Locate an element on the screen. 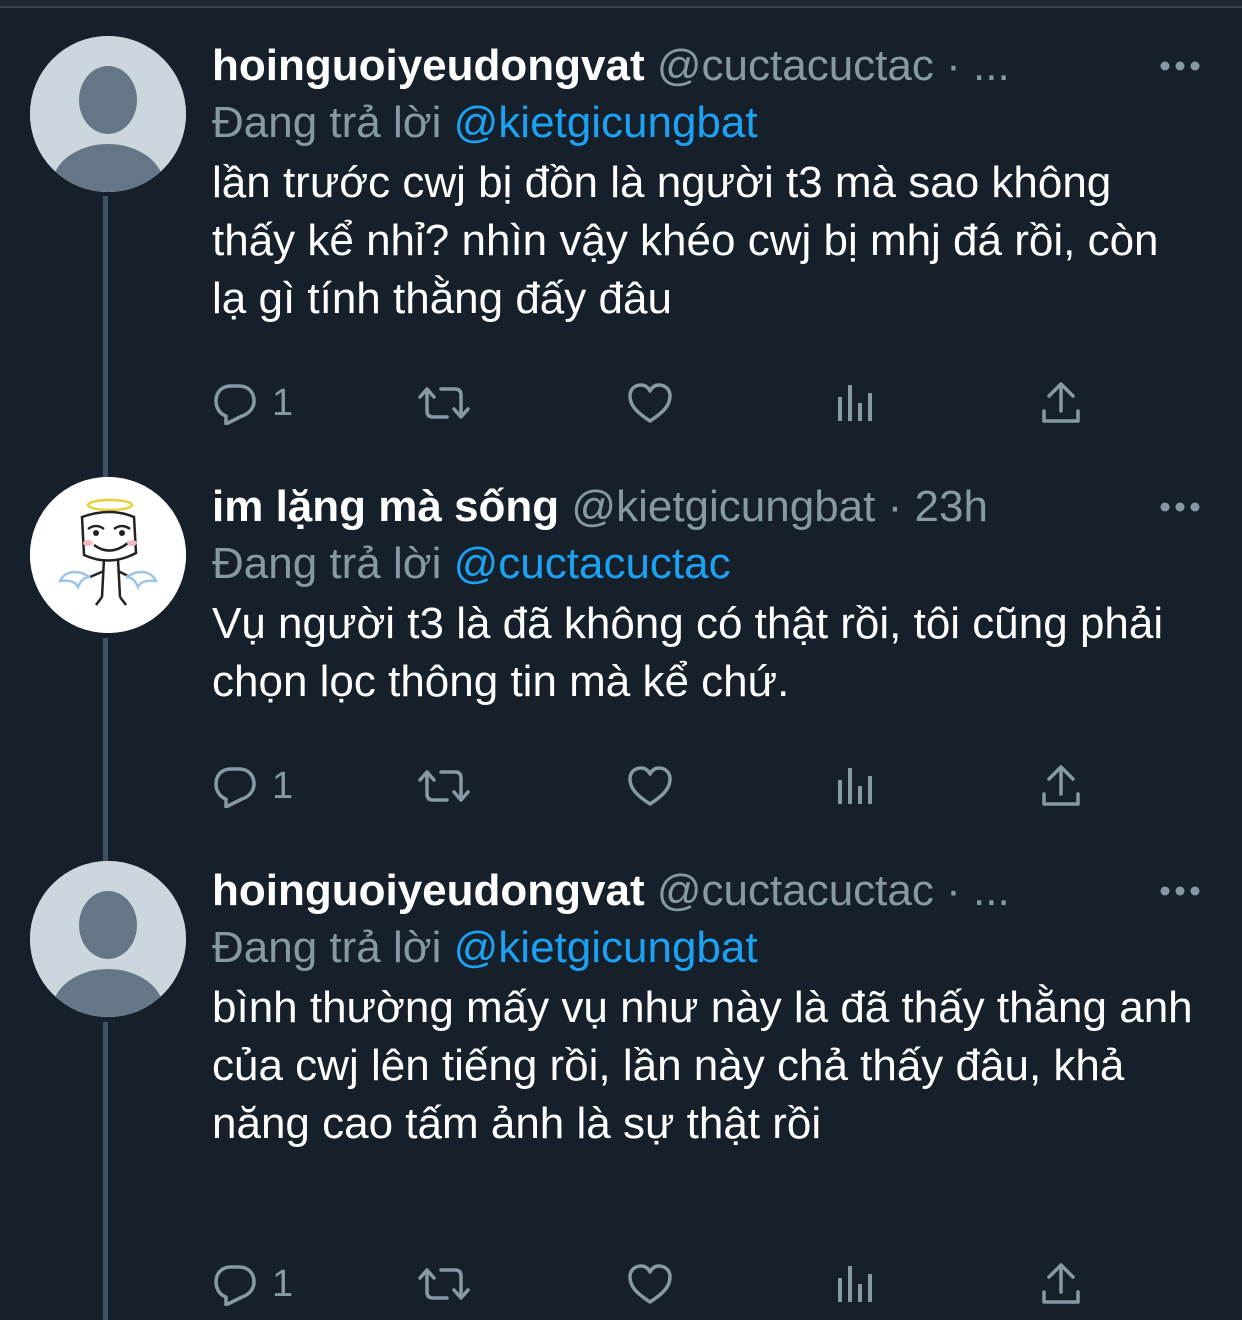 This screenshot has height=1320, width=1242. replying-to: Đang trả lời @cuctacuctac is located at coordinates (471, 564).